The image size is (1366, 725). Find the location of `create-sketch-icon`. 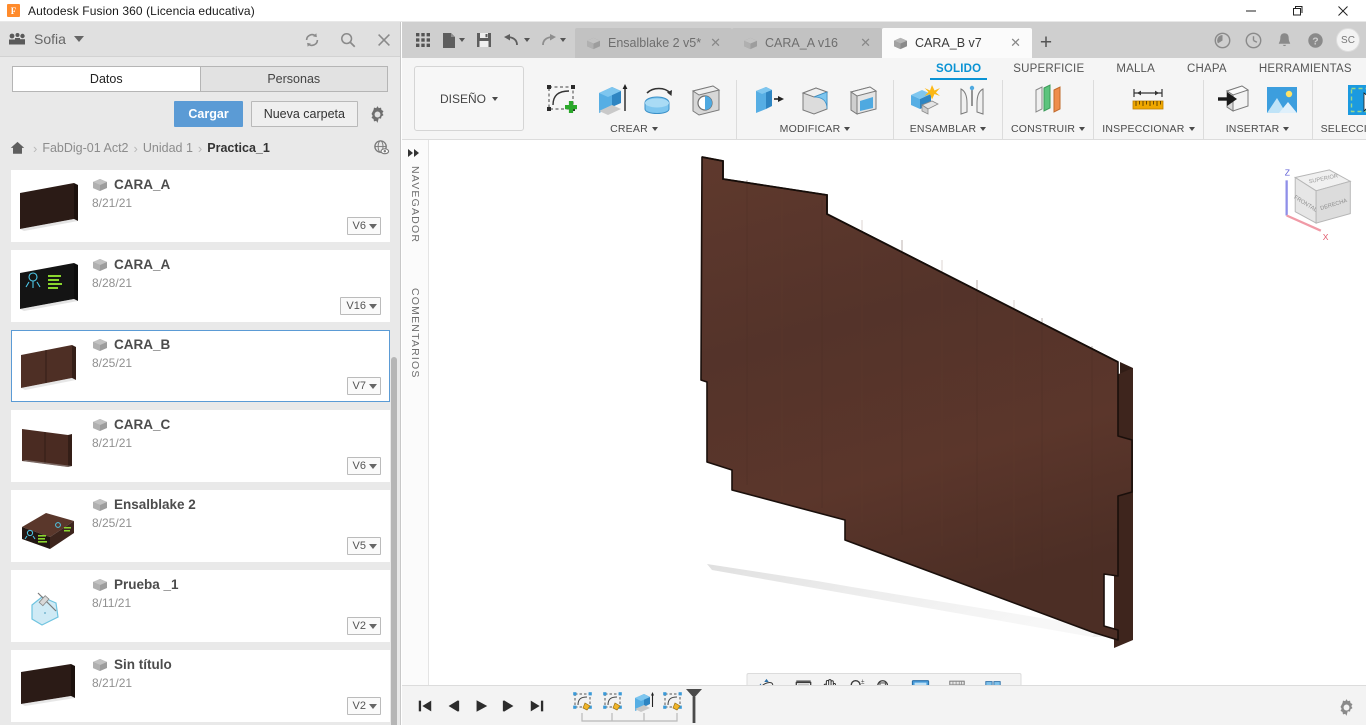

create-sketch-icon is located at coordinates (562, 100).